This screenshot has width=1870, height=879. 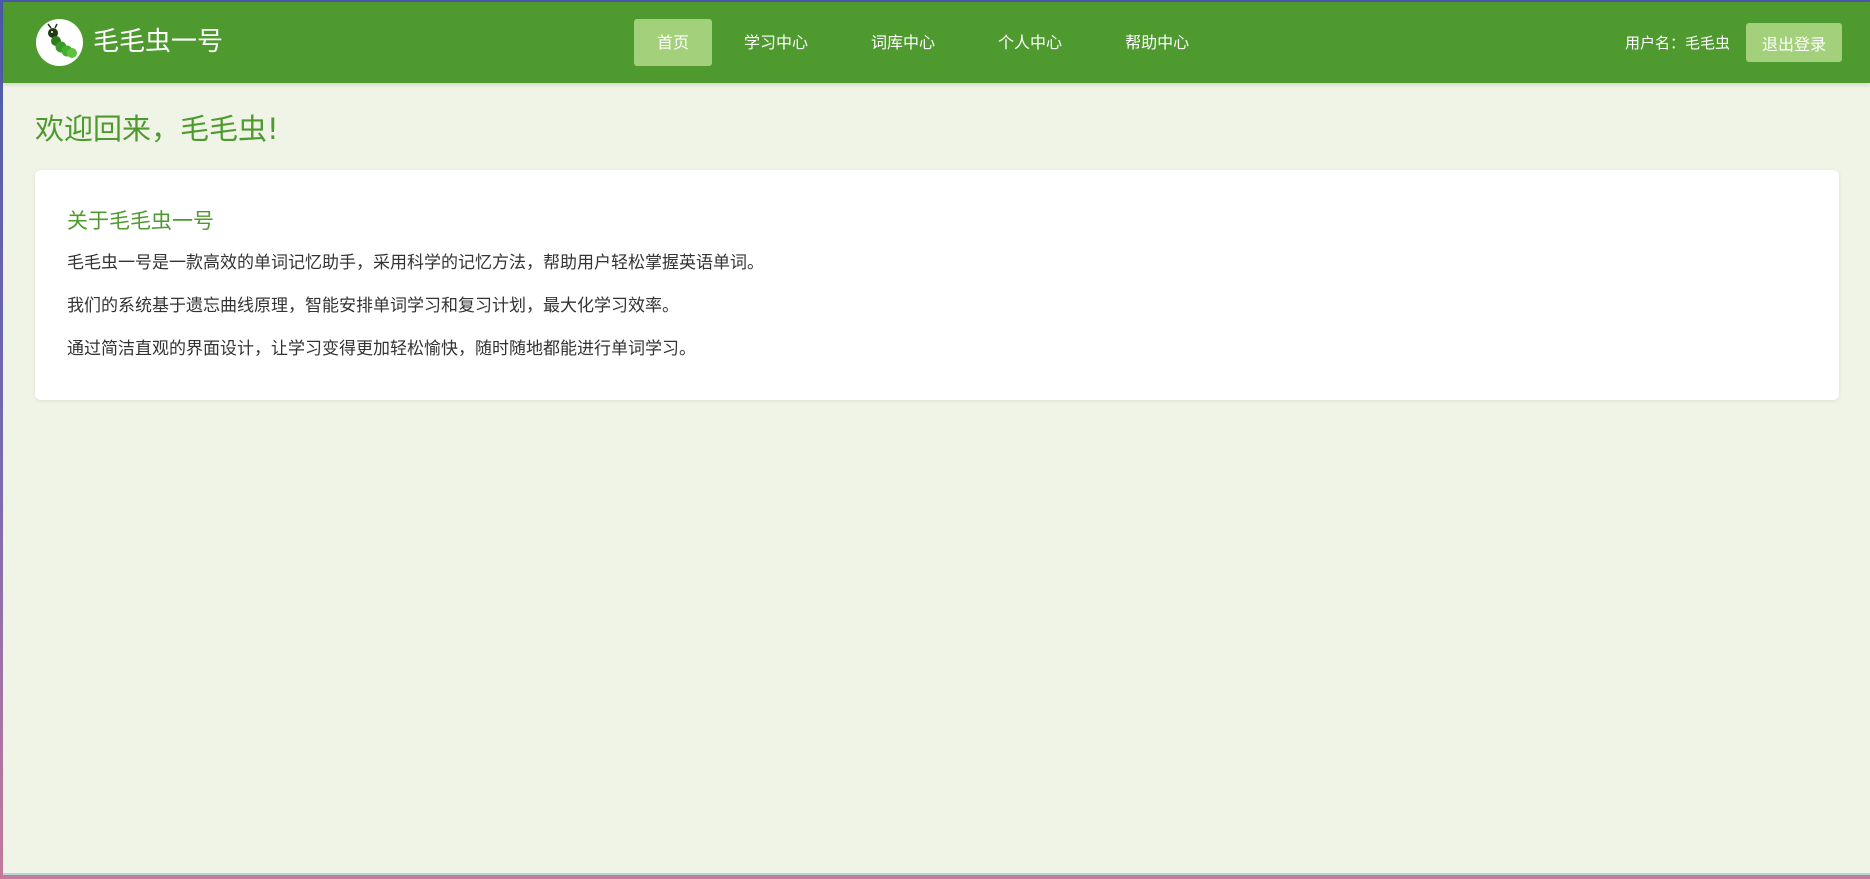 What do you see at coordinates (381, 349) in the screenshot?
I see `about-paragraph: 通过简洁直观的界面设计，让学习变得更加轻松愉快，随时随地都能进行单词学习。` at bounding box center [381, 349].